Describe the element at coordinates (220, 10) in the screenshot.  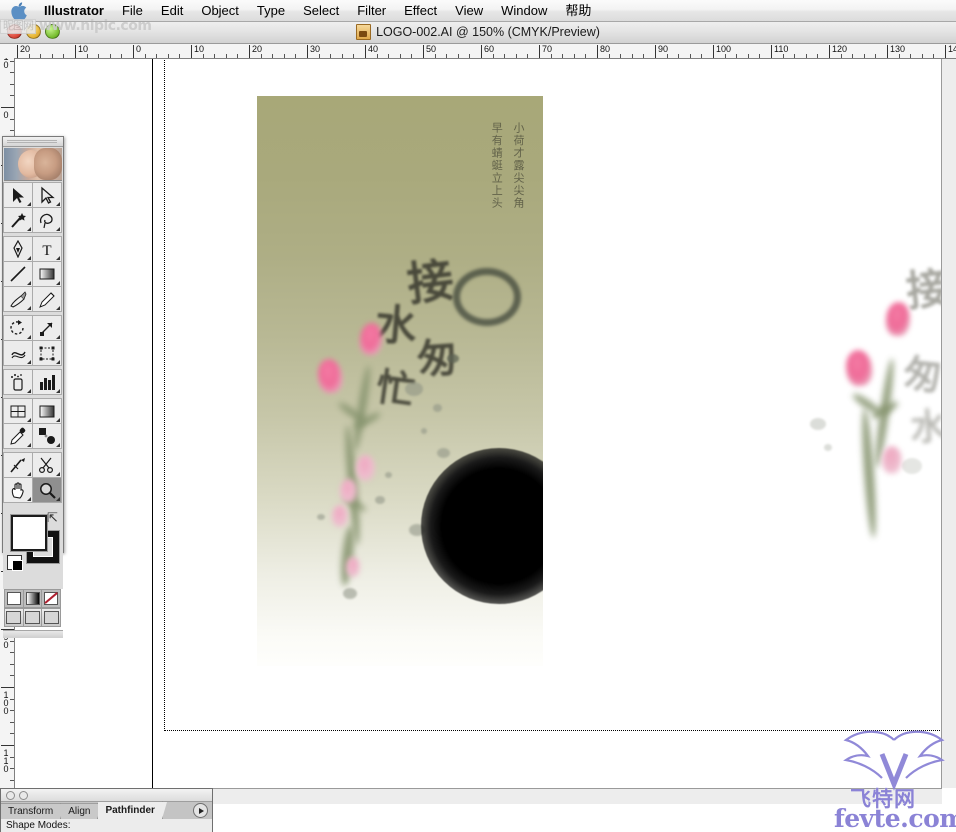
I see `menu-object: Object` at that location.